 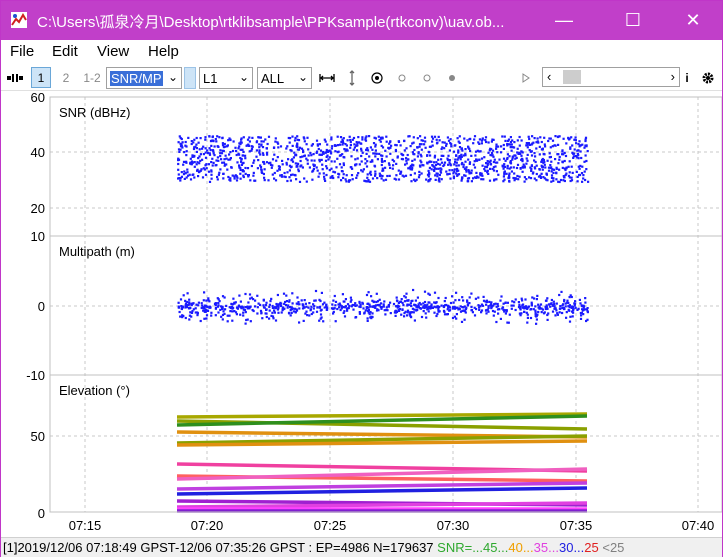 What do you see at coordinates (687, 77) in the screenshot?
I see `info-icon: i` at bounding box center [687, 77].